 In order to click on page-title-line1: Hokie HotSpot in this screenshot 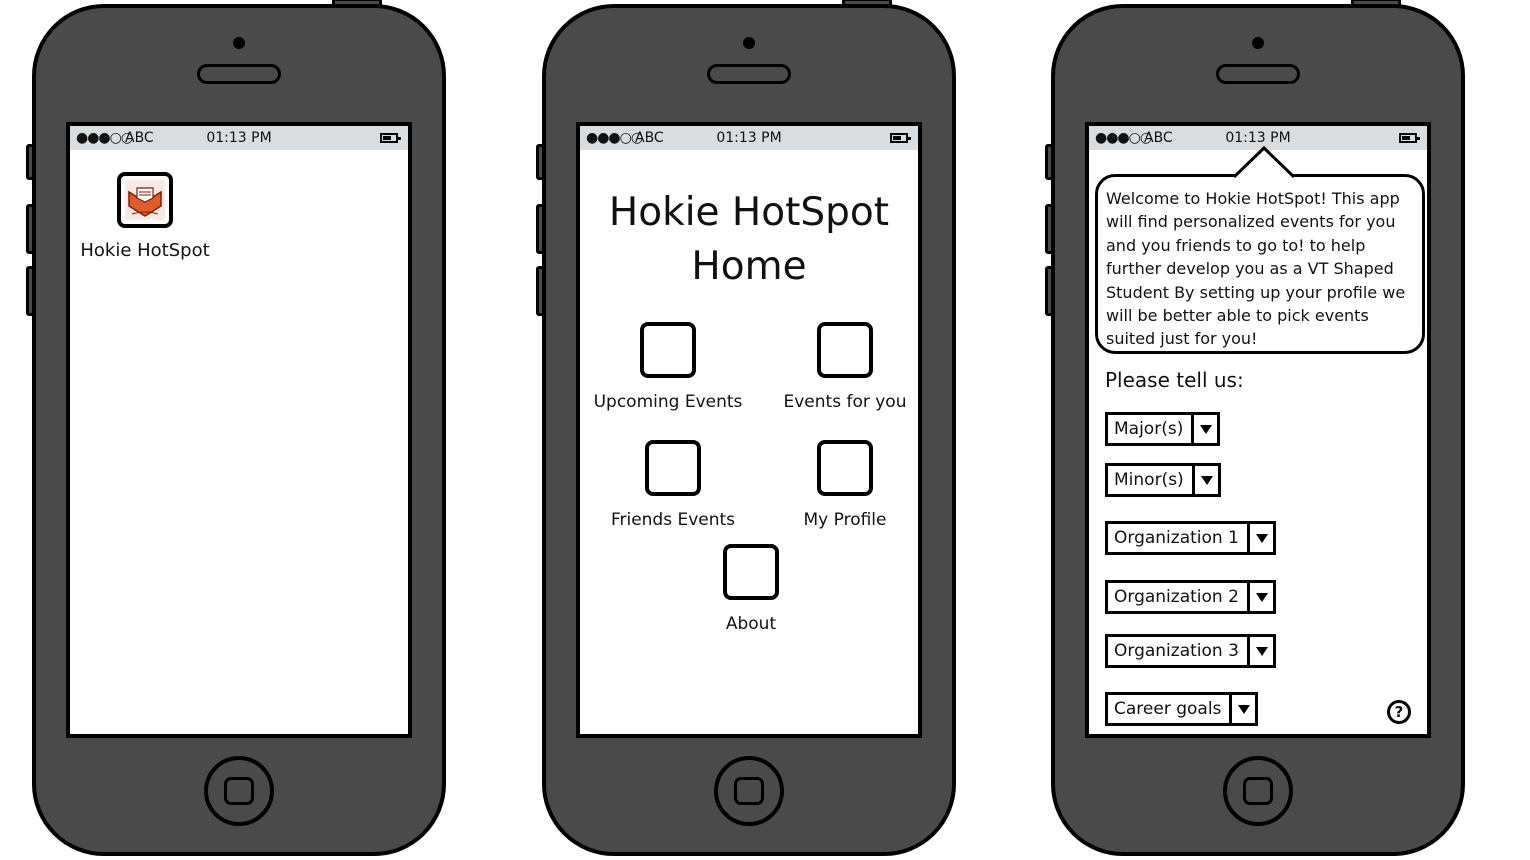, I will do `click(749, 212)`.